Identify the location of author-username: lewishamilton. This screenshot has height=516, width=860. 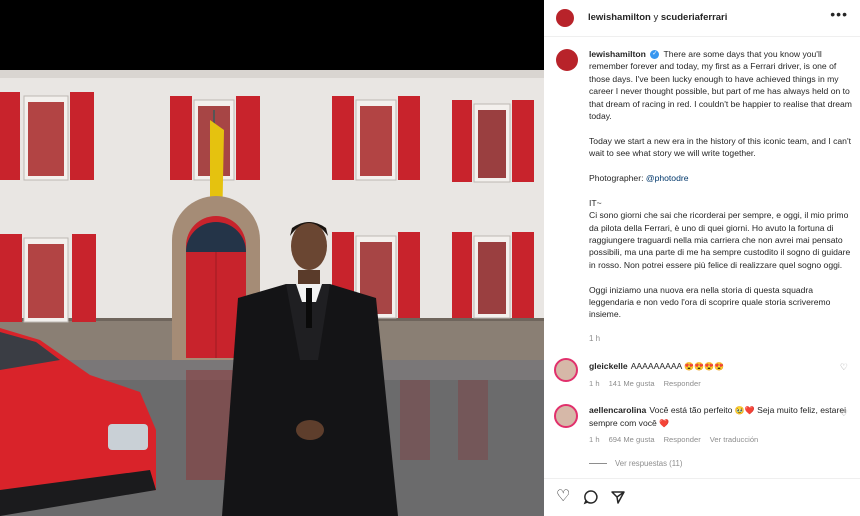
(619, 17).